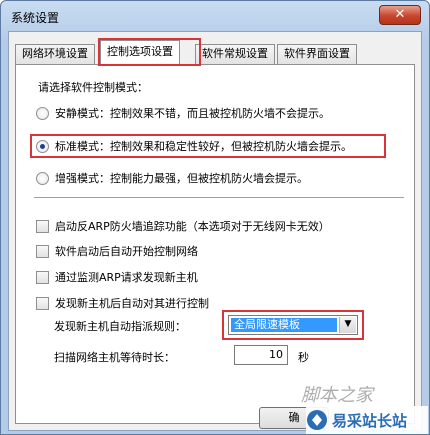 The width and height of the screenshot is (430, 435). What do you see at coordinates (192, 113) in the screenshot?
I see `radio-label: 安静模式：控制效果不错，而且被控机防火墙不会提示。` at bounding box center [192, 113].